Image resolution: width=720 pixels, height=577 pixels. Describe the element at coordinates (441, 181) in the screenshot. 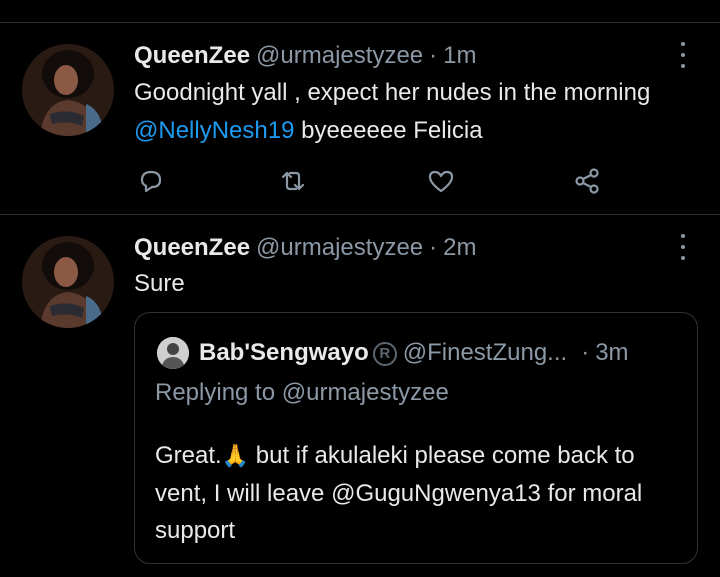

I see `like-icon` at that location.